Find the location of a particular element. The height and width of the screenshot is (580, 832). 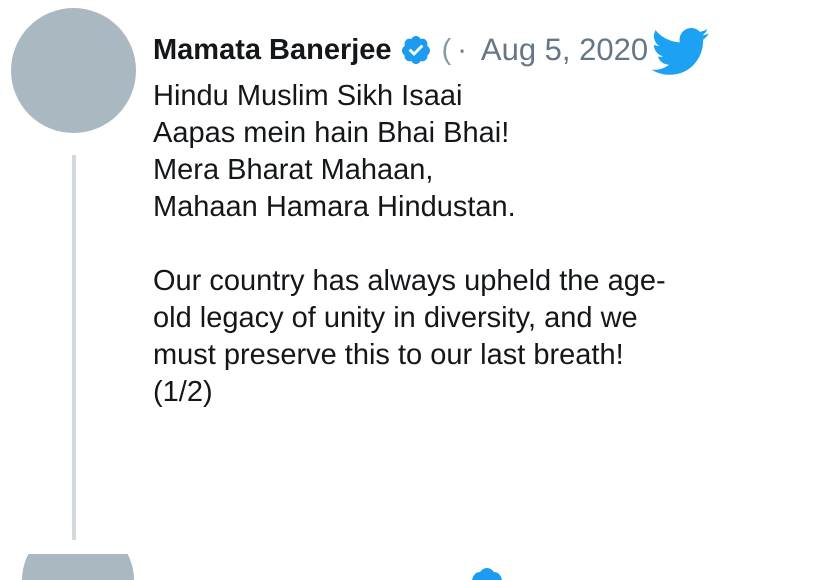

author-name: Mamata Banerjee is located at coordinates (272, 50).